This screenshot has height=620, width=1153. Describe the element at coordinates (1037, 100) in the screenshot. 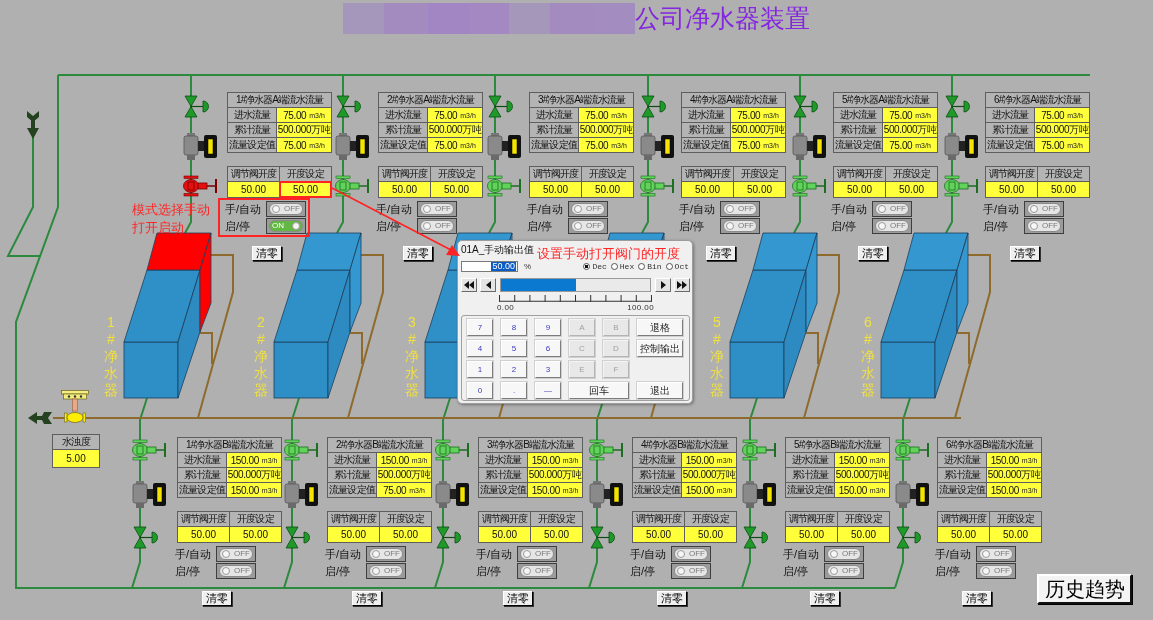

I see `panel-title: 6#净水器A端流水流量` at that location.